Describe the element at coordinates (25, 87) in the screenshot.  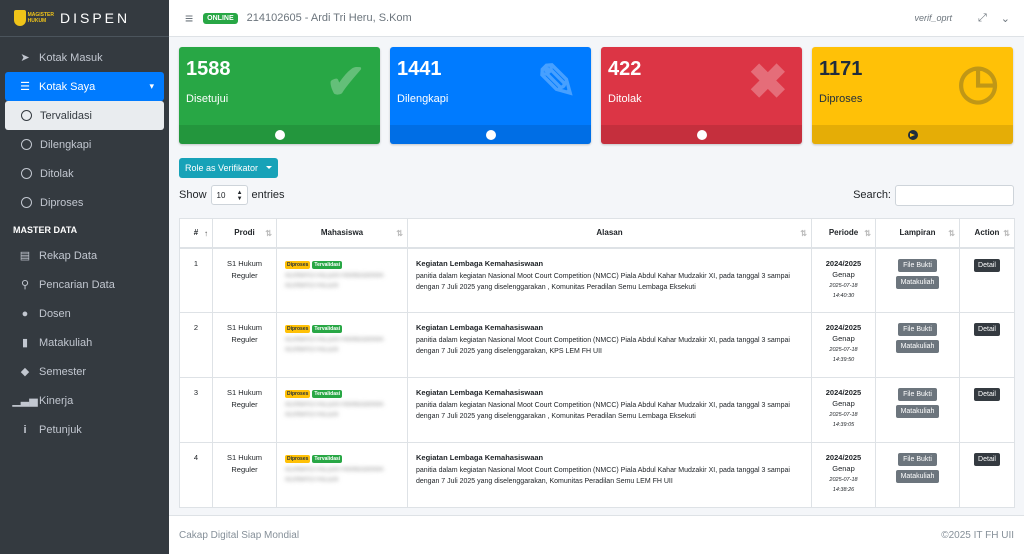
I see `list-icon: ☰` at that location.